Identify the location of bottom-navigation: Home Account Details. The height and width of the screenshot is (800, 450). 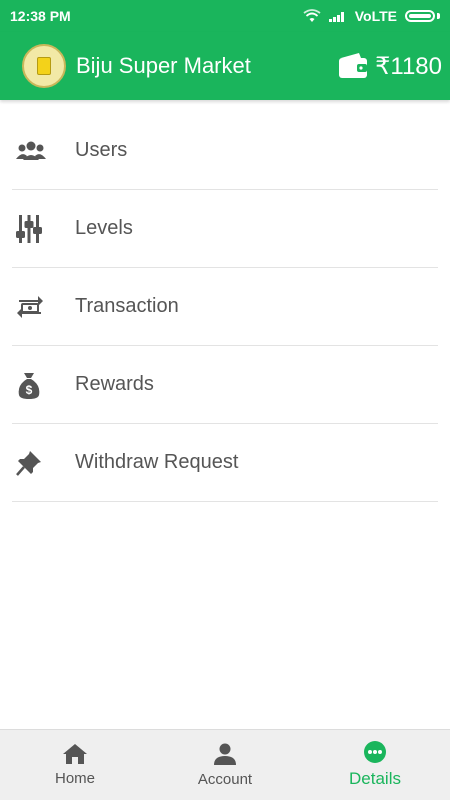
(225, 764).